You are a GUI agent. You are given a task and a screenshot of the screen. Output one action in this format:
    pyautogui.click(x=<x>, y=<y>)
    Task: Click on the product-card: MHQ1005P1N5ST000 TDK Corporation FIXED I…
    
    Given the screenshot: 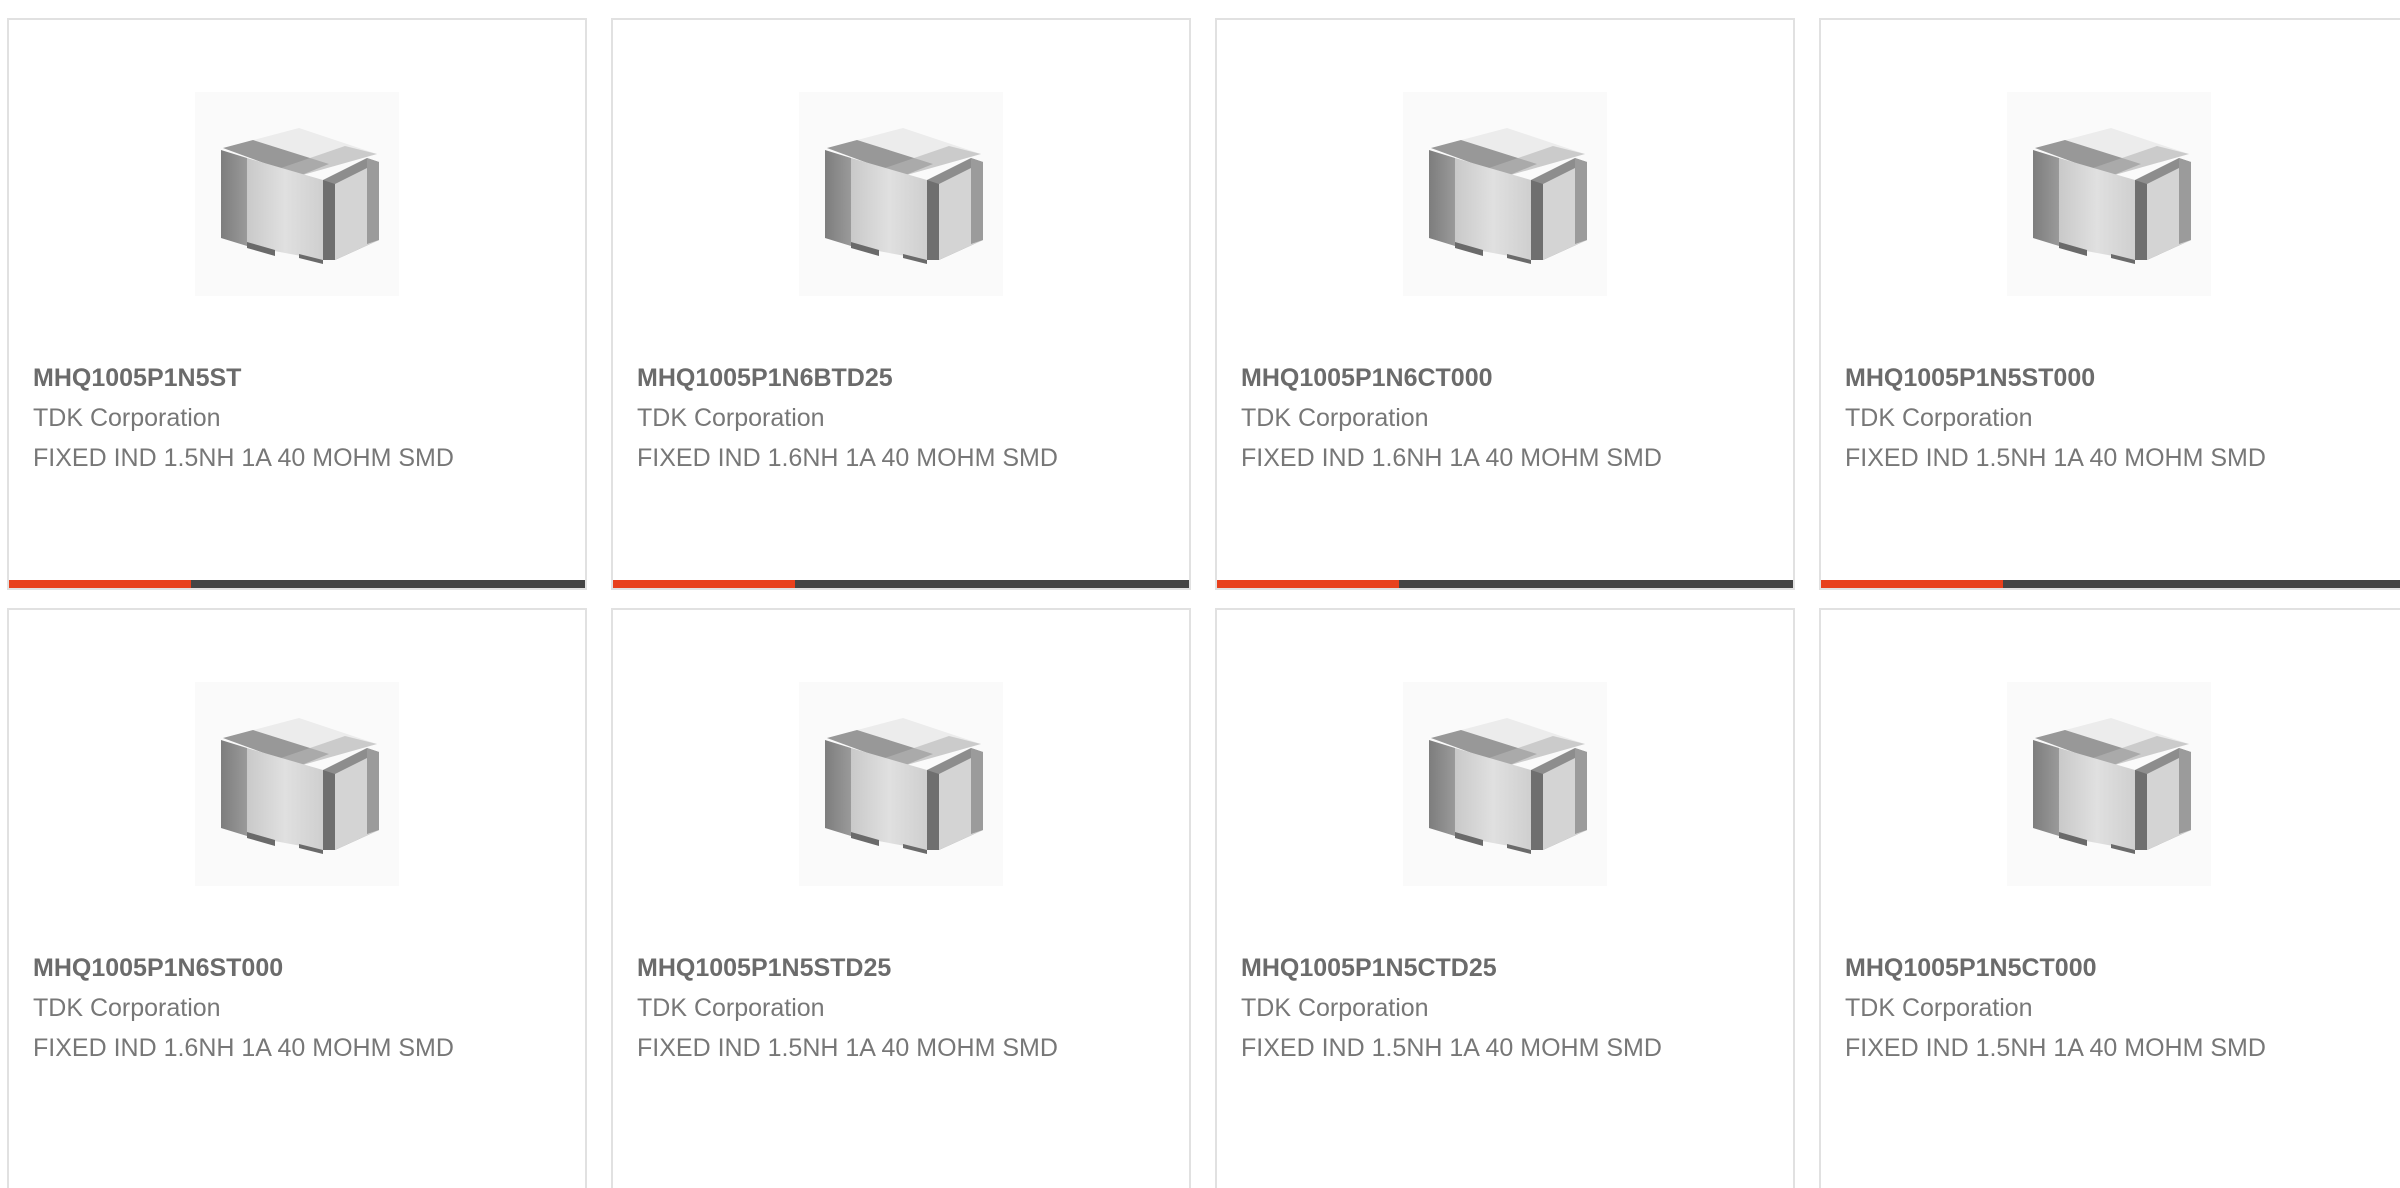 What is the action you would take?
    pyautogui.click(x=2109, y=304)
    